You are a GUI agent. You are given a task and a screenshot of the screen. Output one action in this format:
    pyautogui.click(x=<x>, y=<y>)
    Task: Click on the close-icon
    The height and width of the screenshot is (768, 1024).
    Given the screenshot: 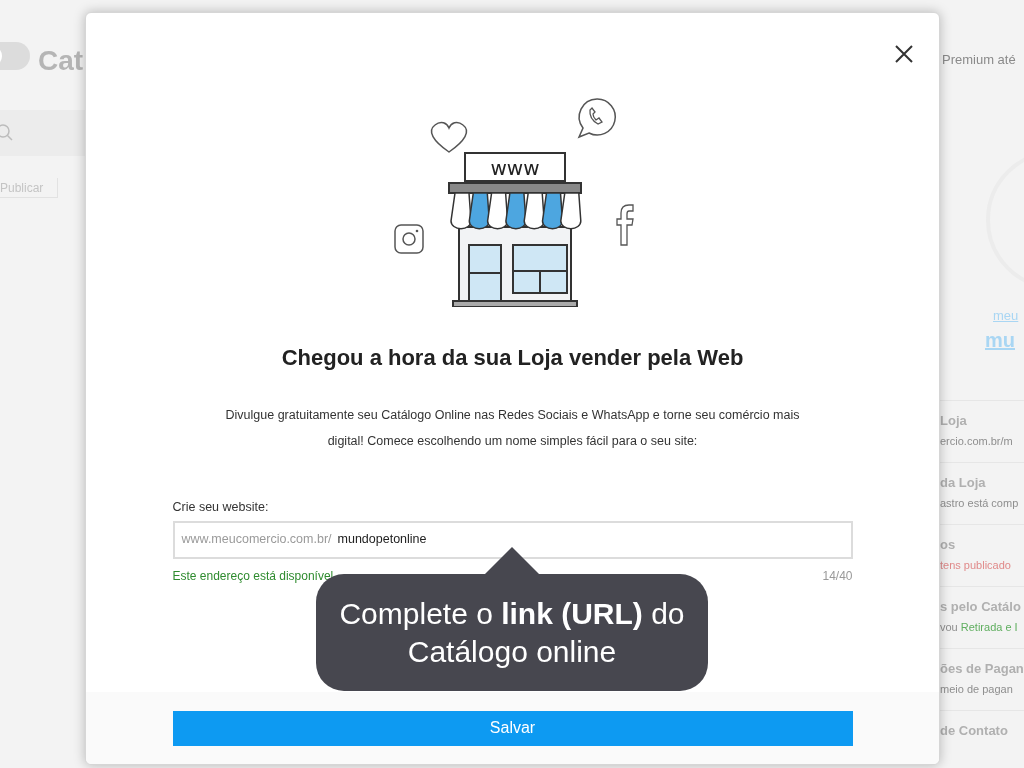 What is the action you would take?
    pyautogui.click(x=904, y=54)
    